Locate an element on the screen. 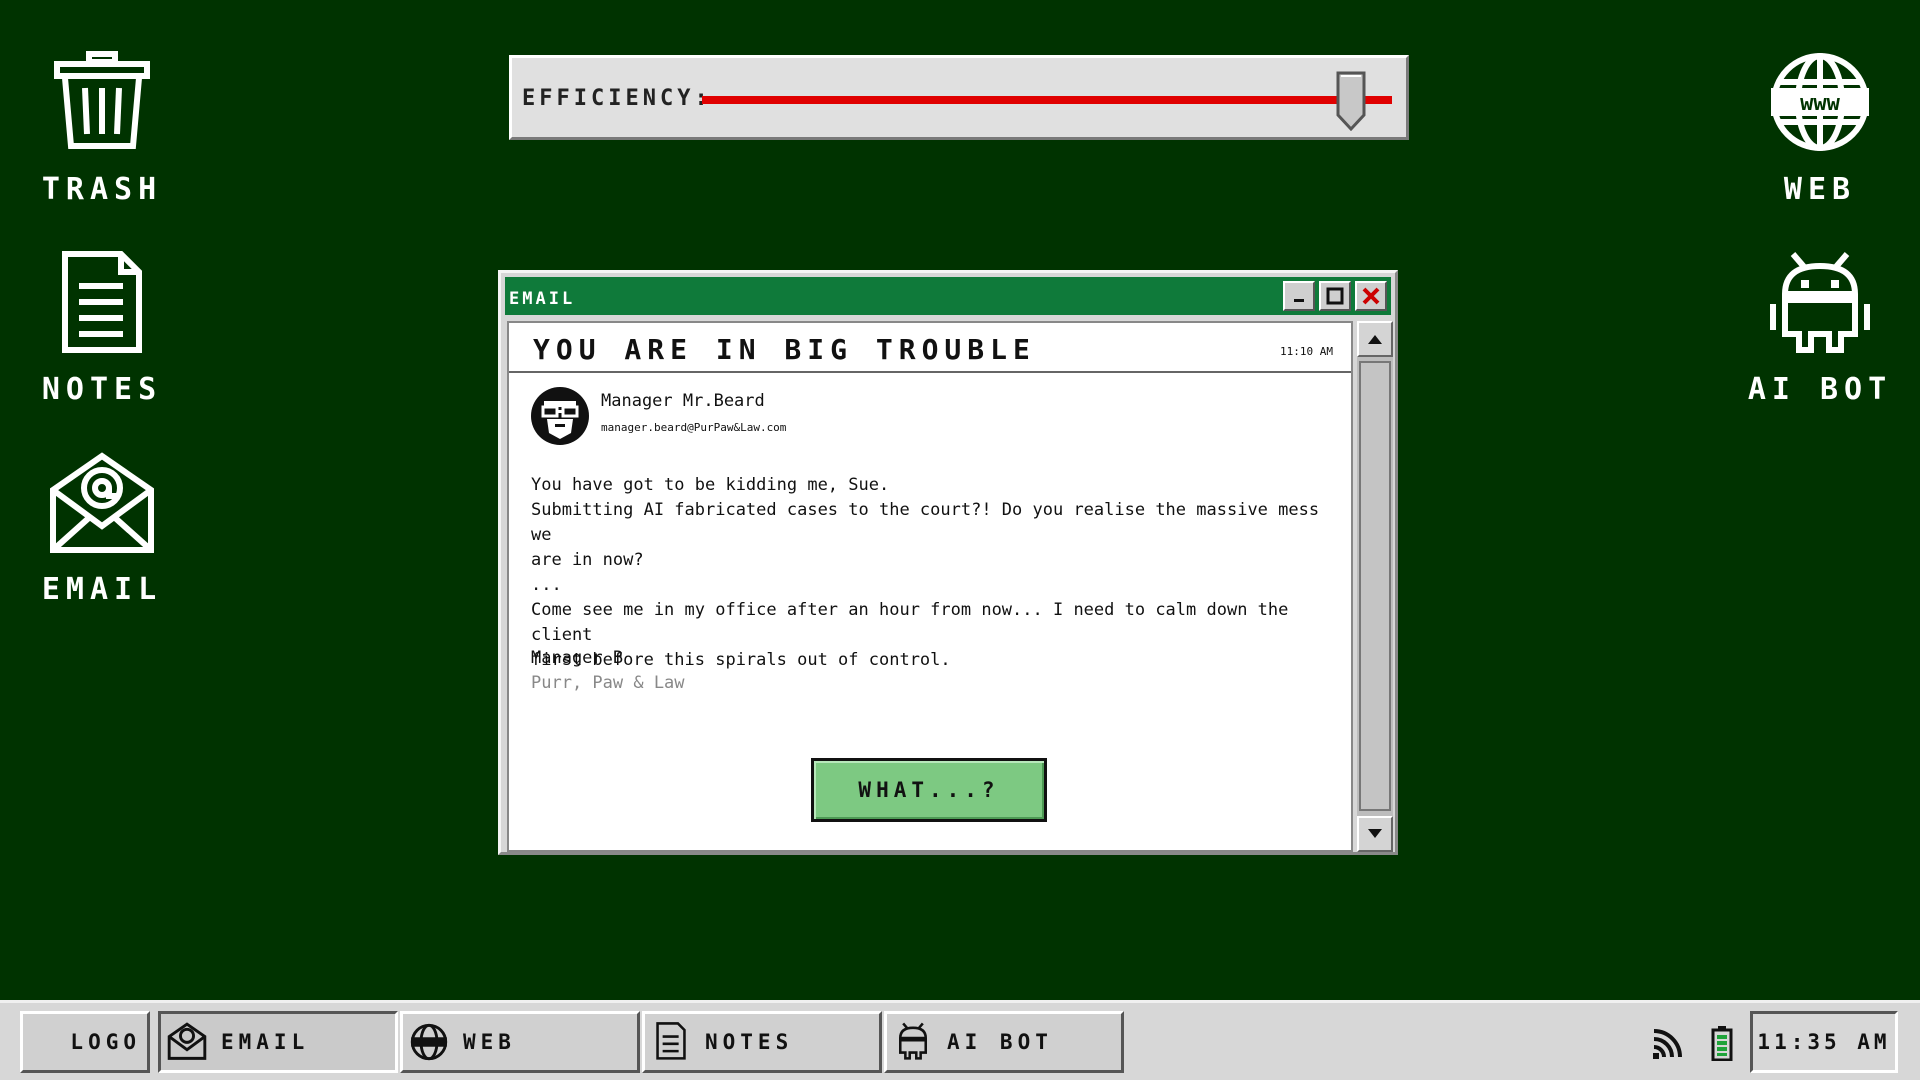 The width and height of the screenshot is (1920, 1080). scroll-up-button is located at coordinates (1375, 339).